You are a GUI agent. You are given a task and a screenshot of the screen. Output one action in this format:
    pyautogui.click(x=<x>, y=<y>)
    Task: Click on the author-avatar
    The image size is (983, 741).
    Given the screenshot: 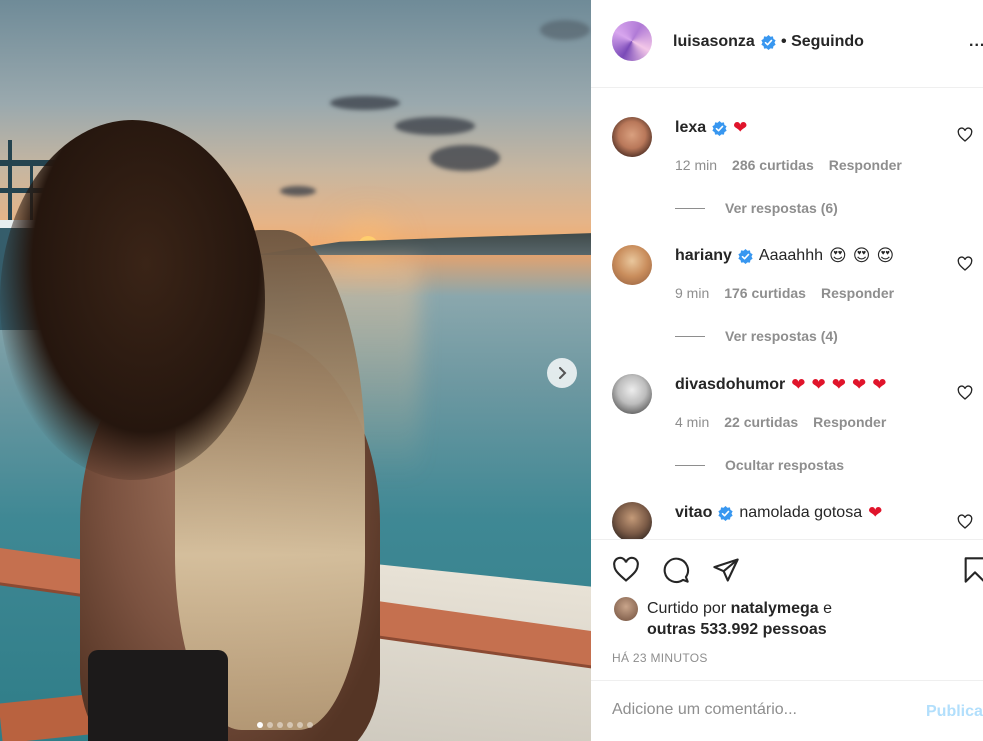 What is the action you would take?
    pyautogui.click(x=632, y=41)
    